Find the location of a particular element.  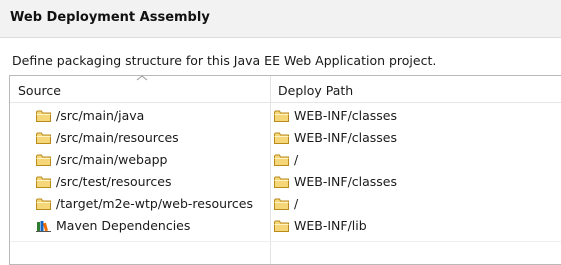

source-cell: Maven Dependencies is located at coordinates (113, 225).